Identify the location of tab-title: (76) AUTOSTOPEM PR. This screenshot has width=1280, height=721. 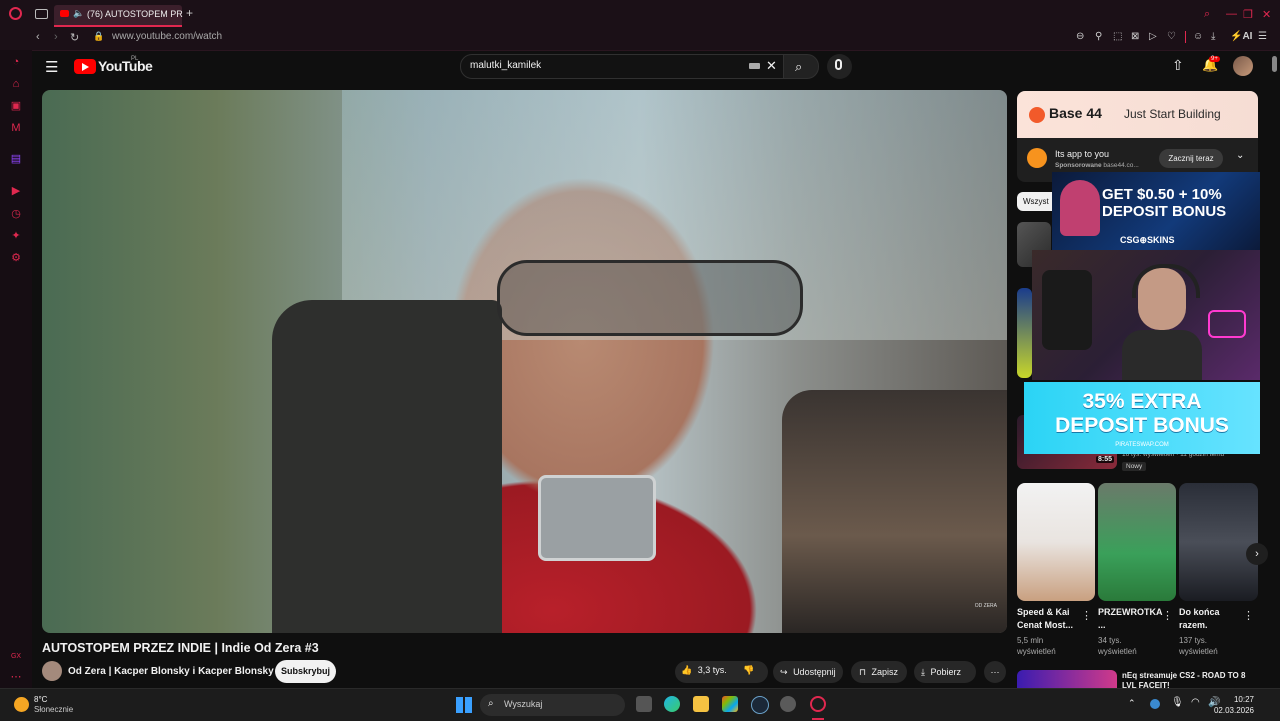
(135, 14).